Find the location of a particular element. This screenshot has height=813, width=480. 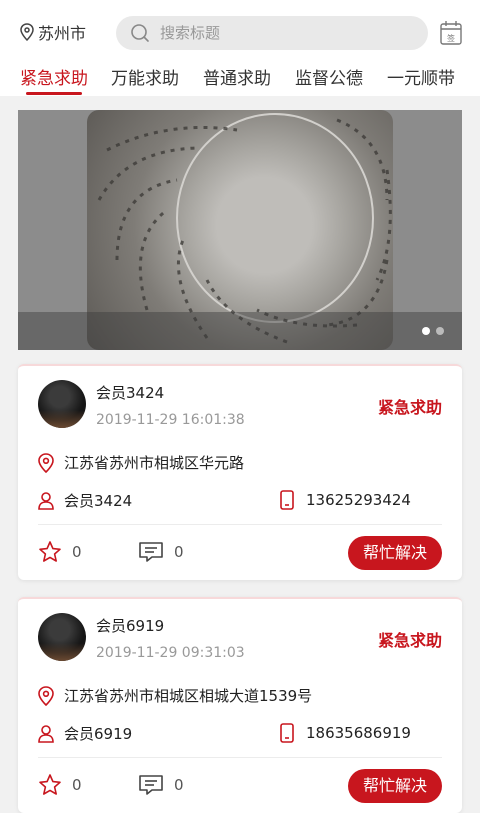

contact-row: 会员6919 is located at coordinates (85, 733).